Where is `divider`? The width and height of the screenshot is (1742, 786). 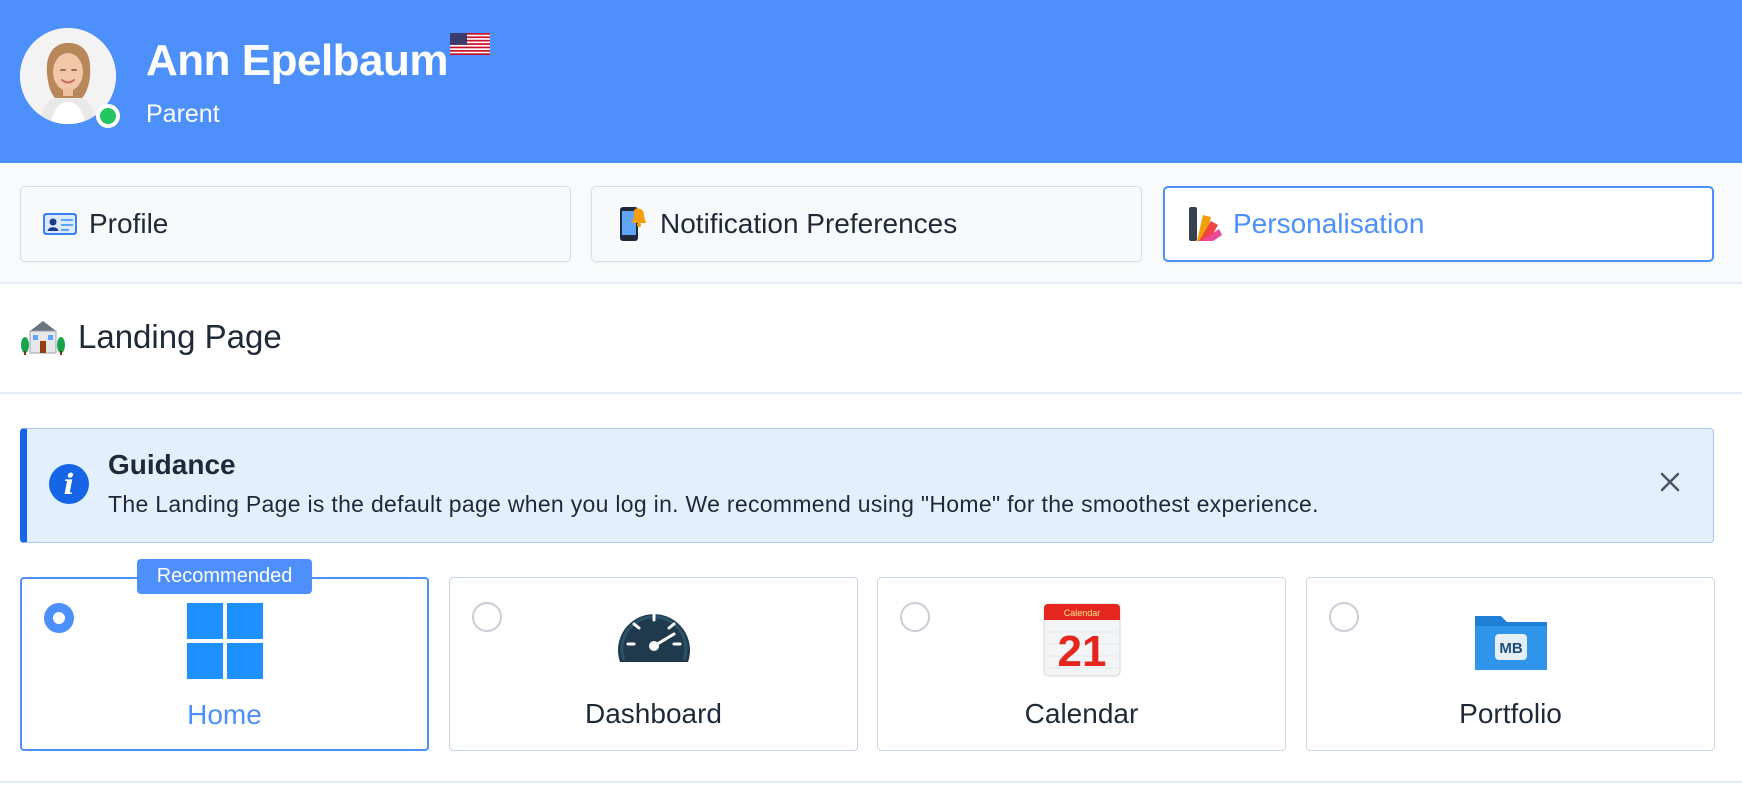
divider is located at coordinates (871, 782).